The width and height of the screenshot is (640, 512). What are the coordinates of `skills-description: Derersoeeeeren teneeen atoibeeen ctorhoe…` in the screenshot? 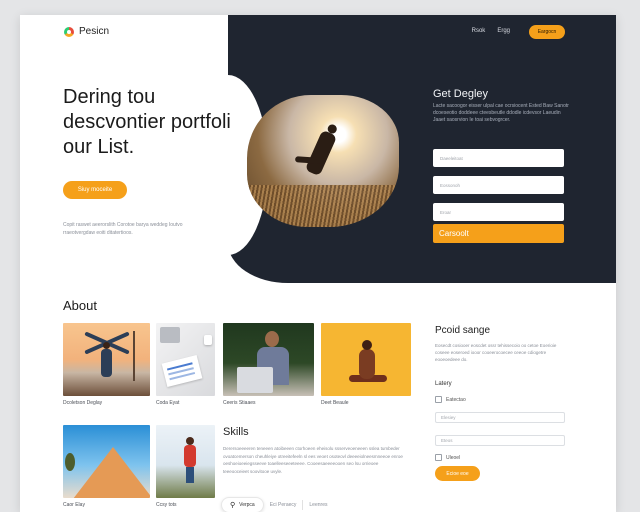 It's located at (313, 460).